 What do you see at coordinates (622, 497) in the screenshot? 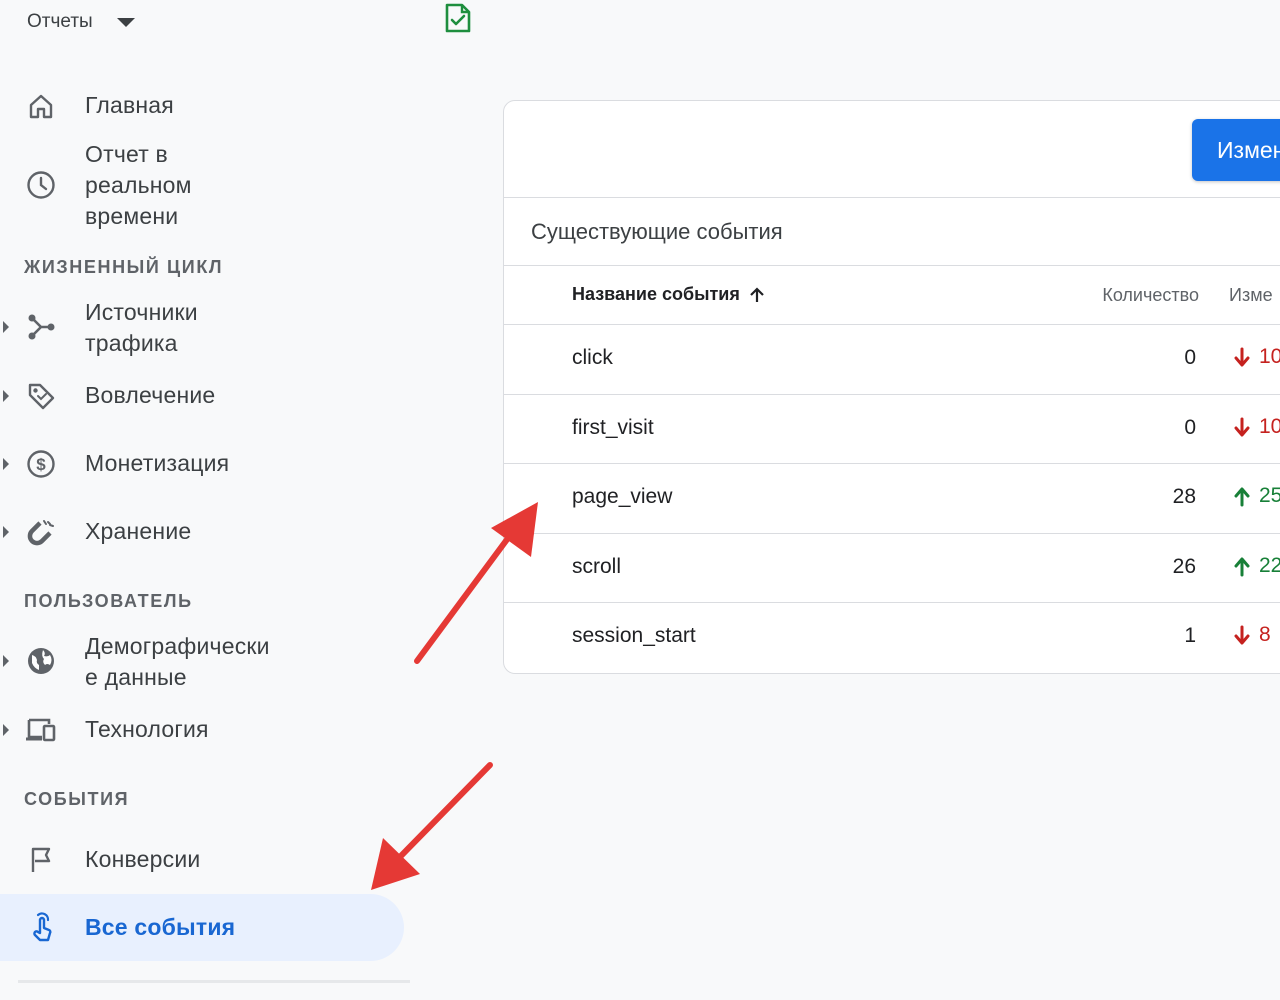
I see `event-name-cell: page_view` at bounding box center [622, 497].